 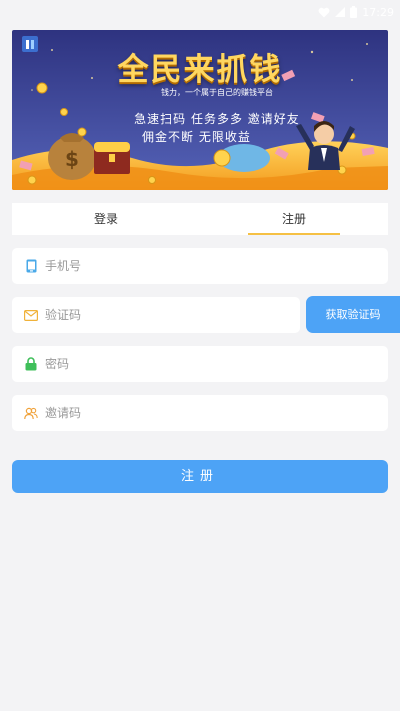 I want to click on invite-field, so click(x=200, y=413).